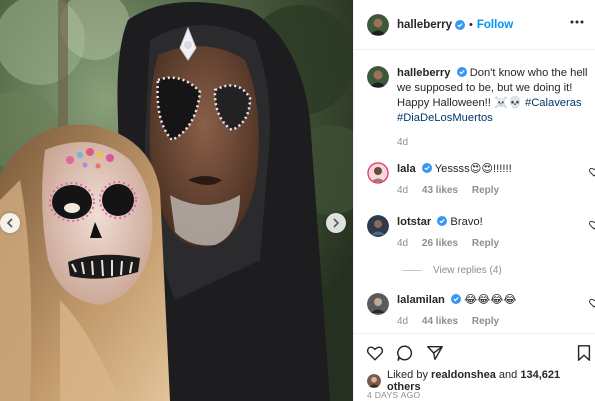  I want to click on comment-likes: 44 likes, so click(440, 321).